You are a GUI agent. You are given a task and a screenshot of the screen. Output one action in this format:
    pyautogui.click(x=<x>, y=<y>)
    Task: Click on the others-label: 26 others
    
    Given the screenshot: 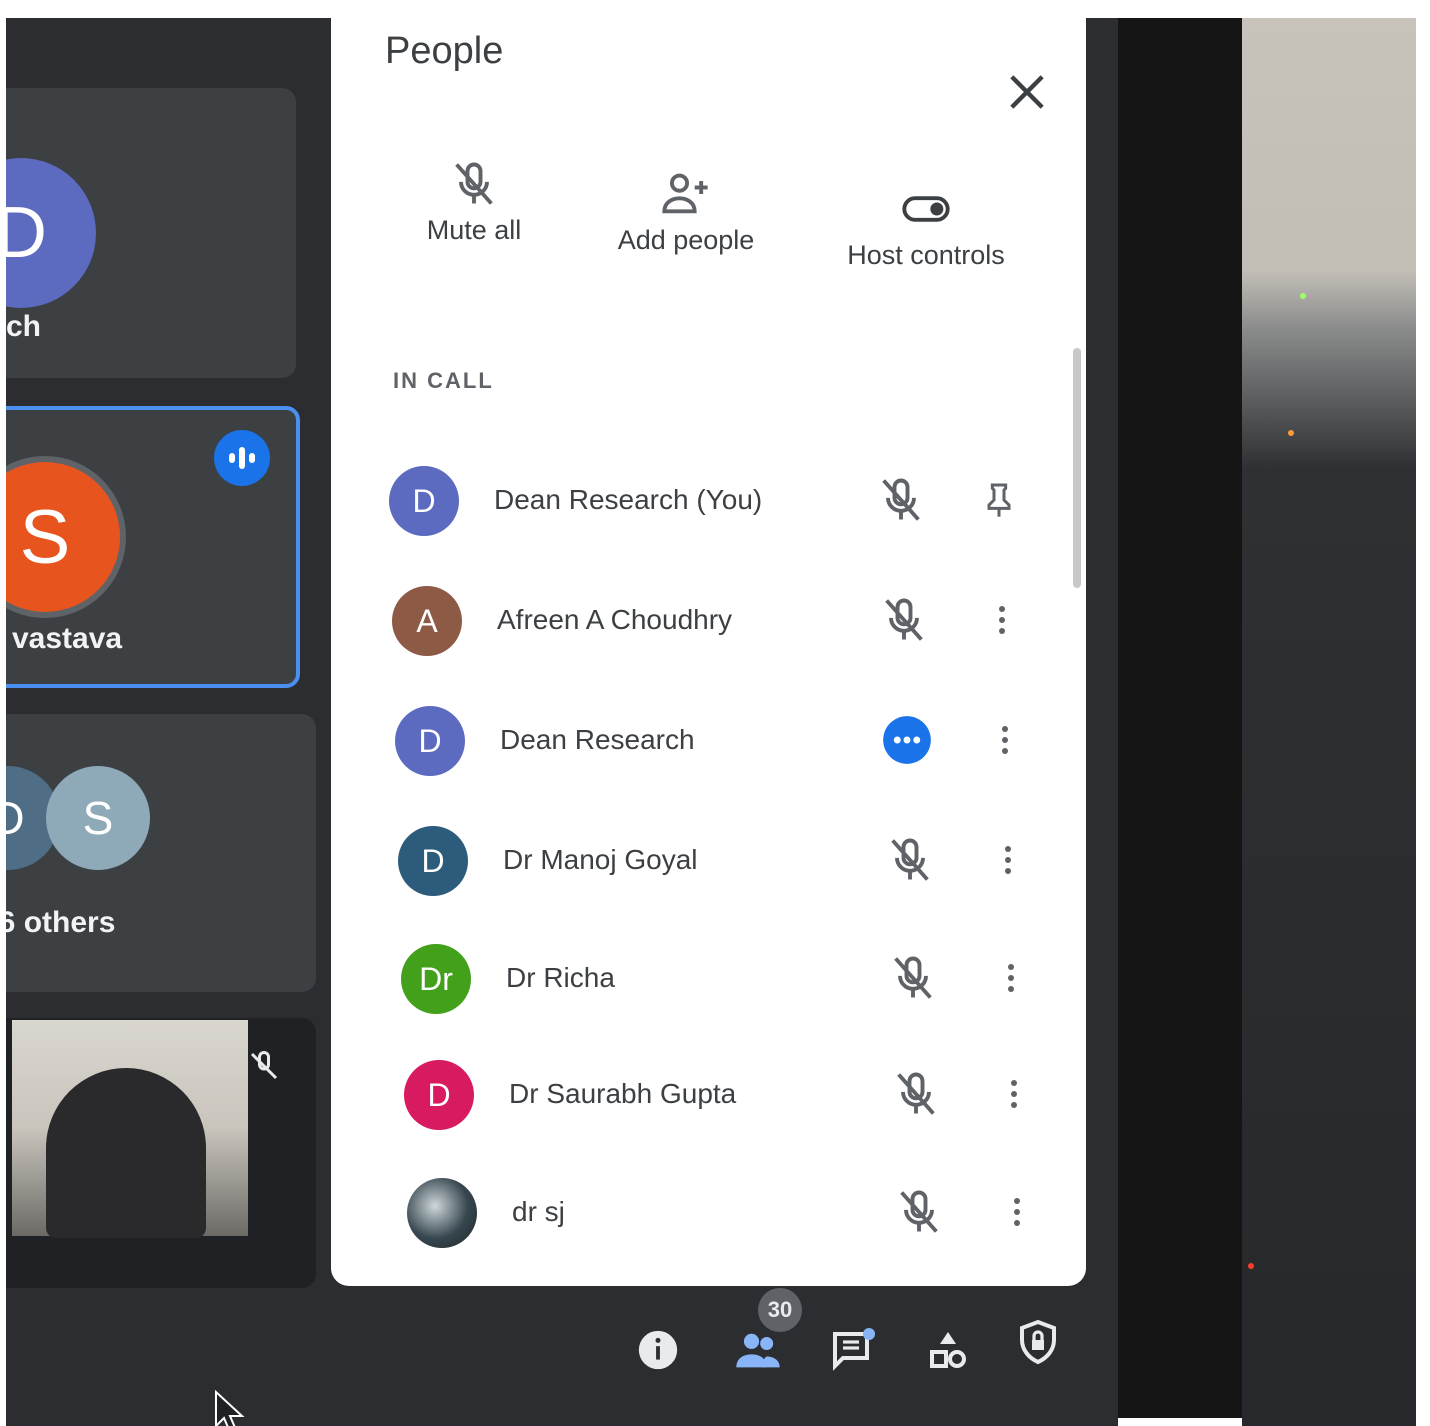 What is the action you would take?
    pyautogui.click(x=61, y=922)
    